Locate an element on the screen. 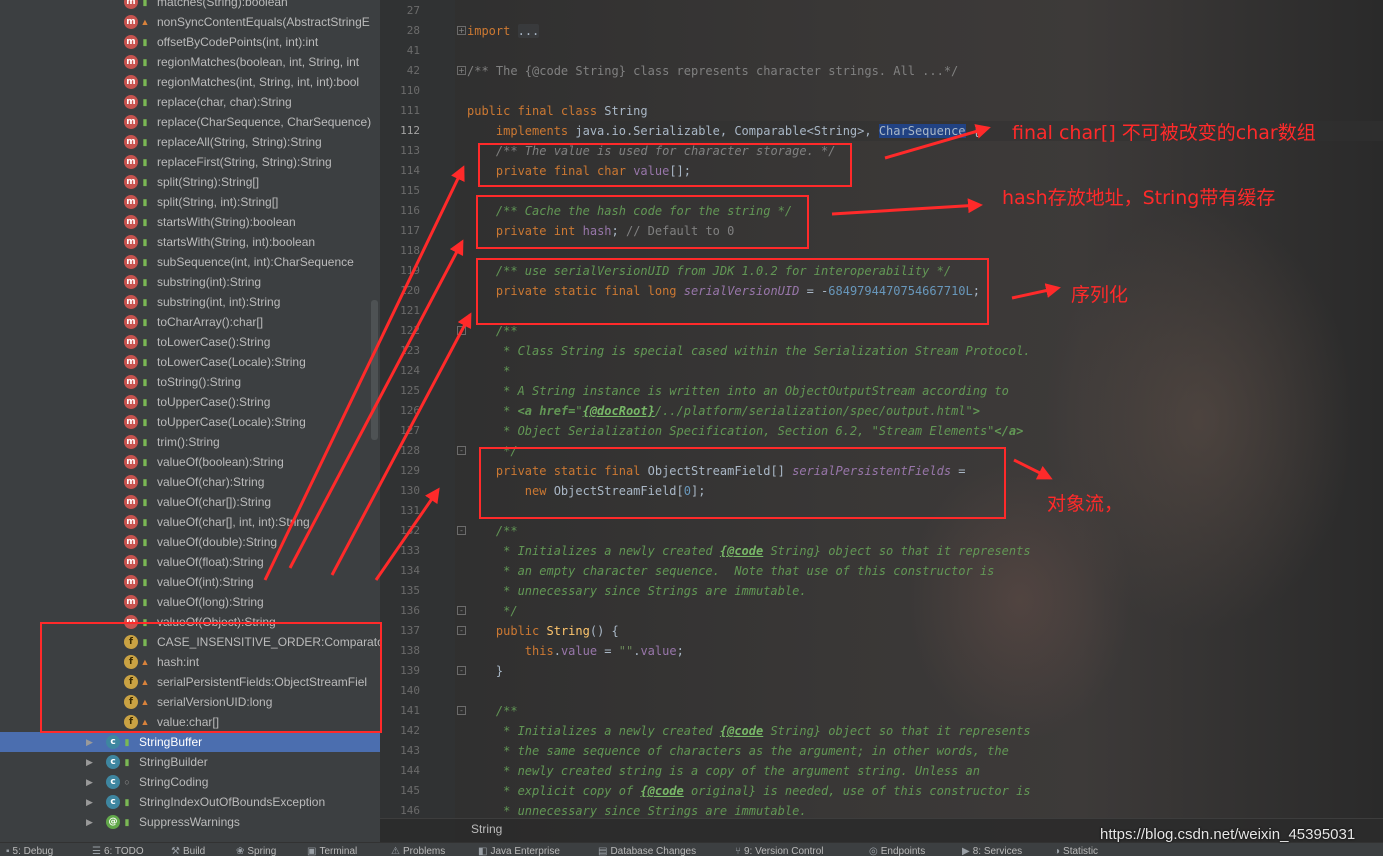  code-line: */ is located at coordinates (492, 611).